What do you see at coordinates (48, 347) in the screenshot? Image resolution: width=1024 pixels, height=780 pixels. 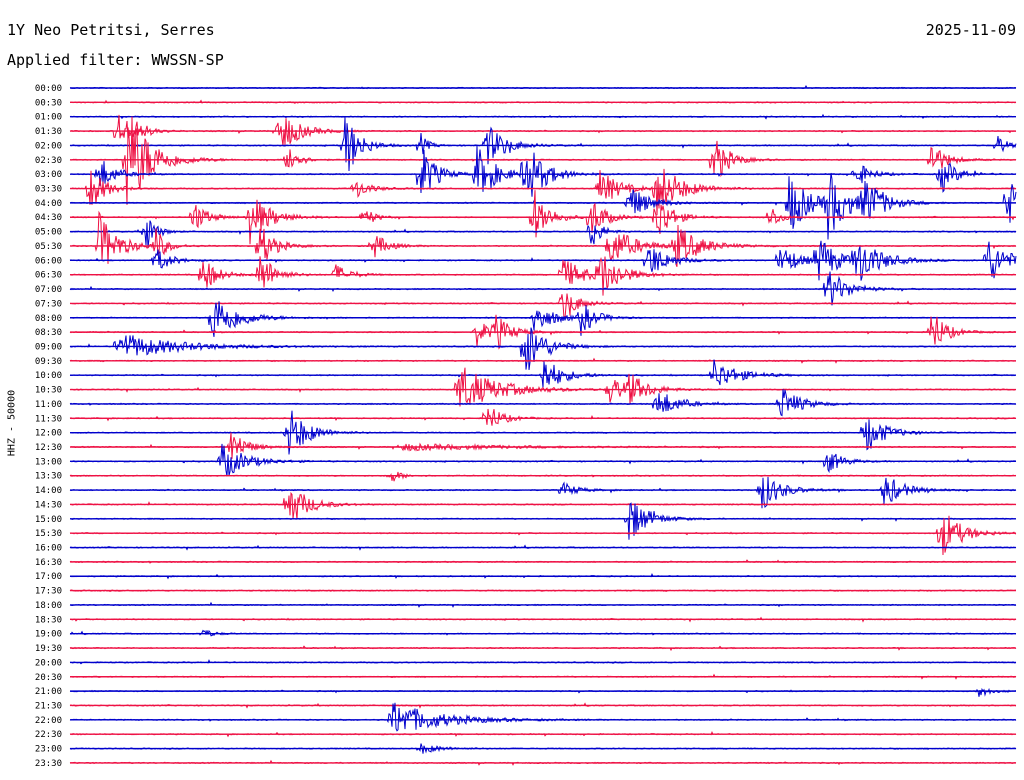 I see `time-tick-label: 09:00` at bounding box center [48, 347].